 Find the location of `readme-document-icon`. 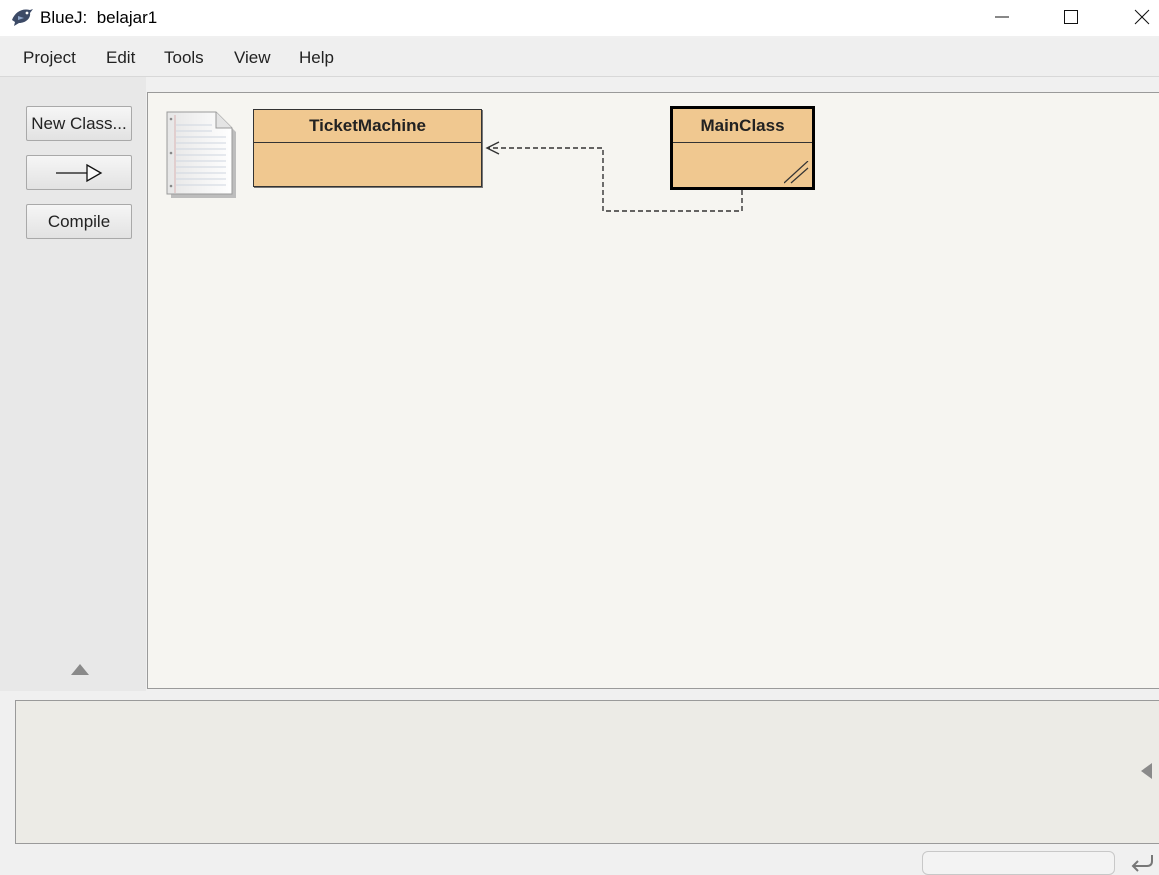

readme-document-icon is located at coordinates (201, 155).